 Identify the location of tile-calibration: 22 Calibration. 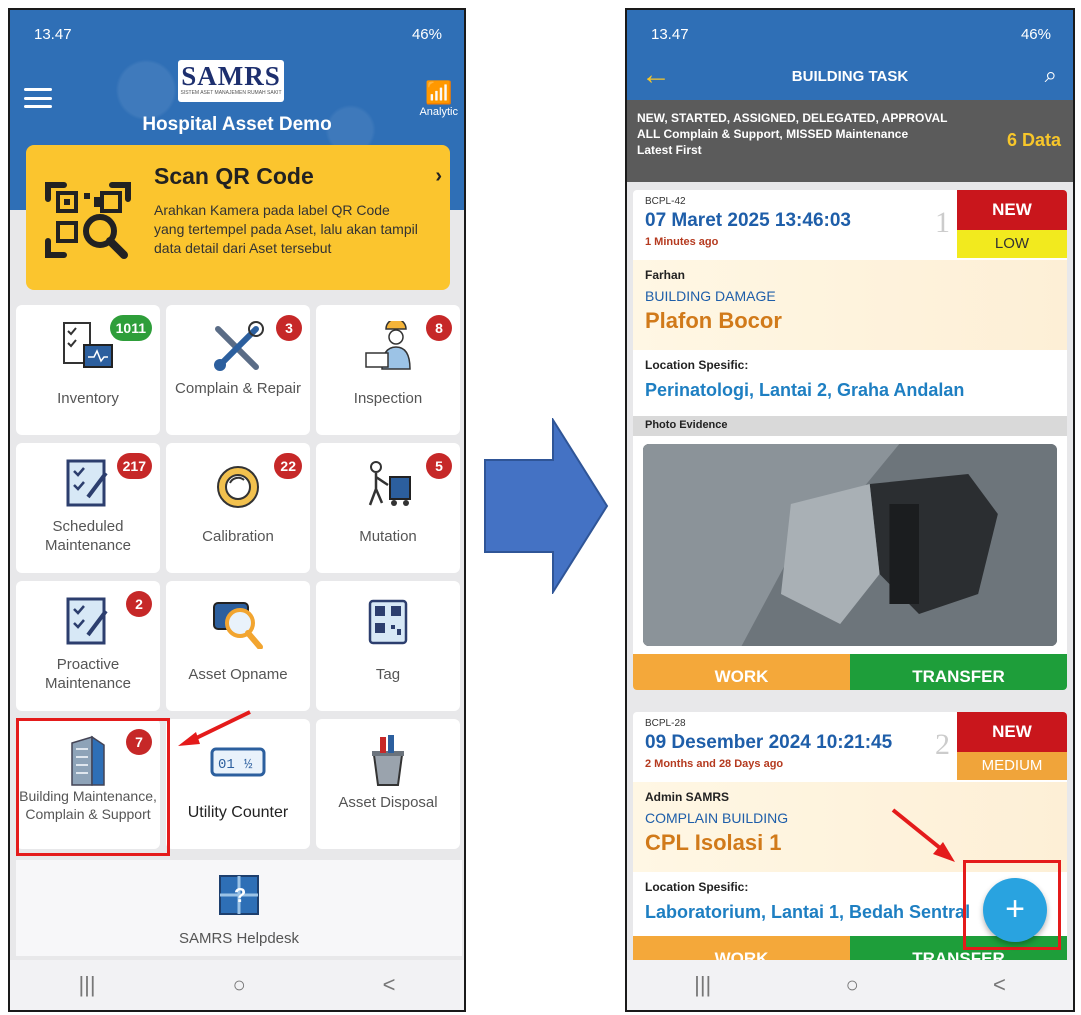
(238, 508).